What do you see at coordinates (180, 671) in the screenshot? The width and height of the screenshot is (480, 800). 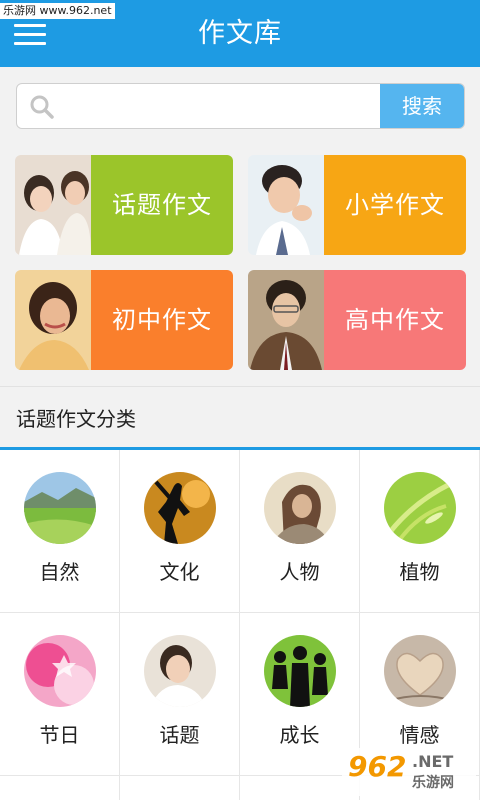 I see `topic-portrait-icon` at bounding box center [180, 671].